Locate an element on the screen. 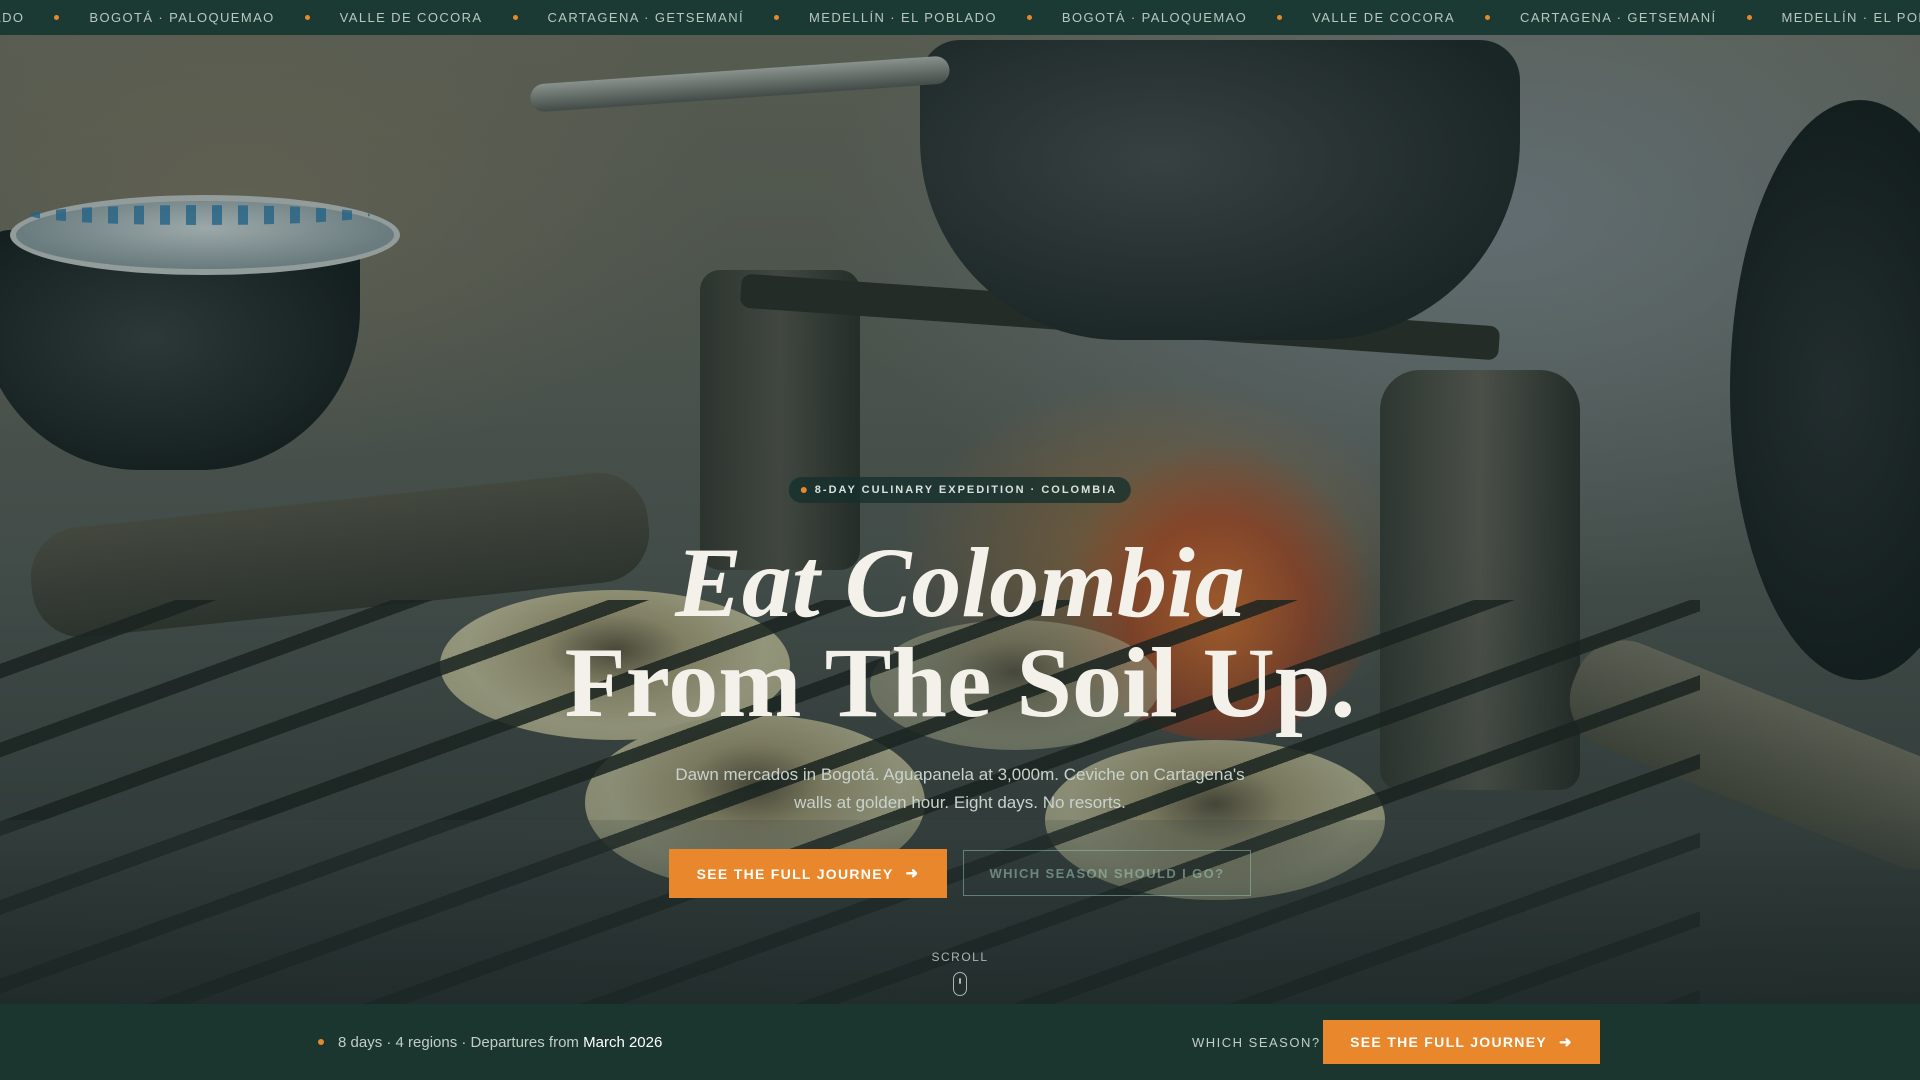  which-season-button: WHICH SEASON SHOULD I GO? is located at coordinates (1107, 873).